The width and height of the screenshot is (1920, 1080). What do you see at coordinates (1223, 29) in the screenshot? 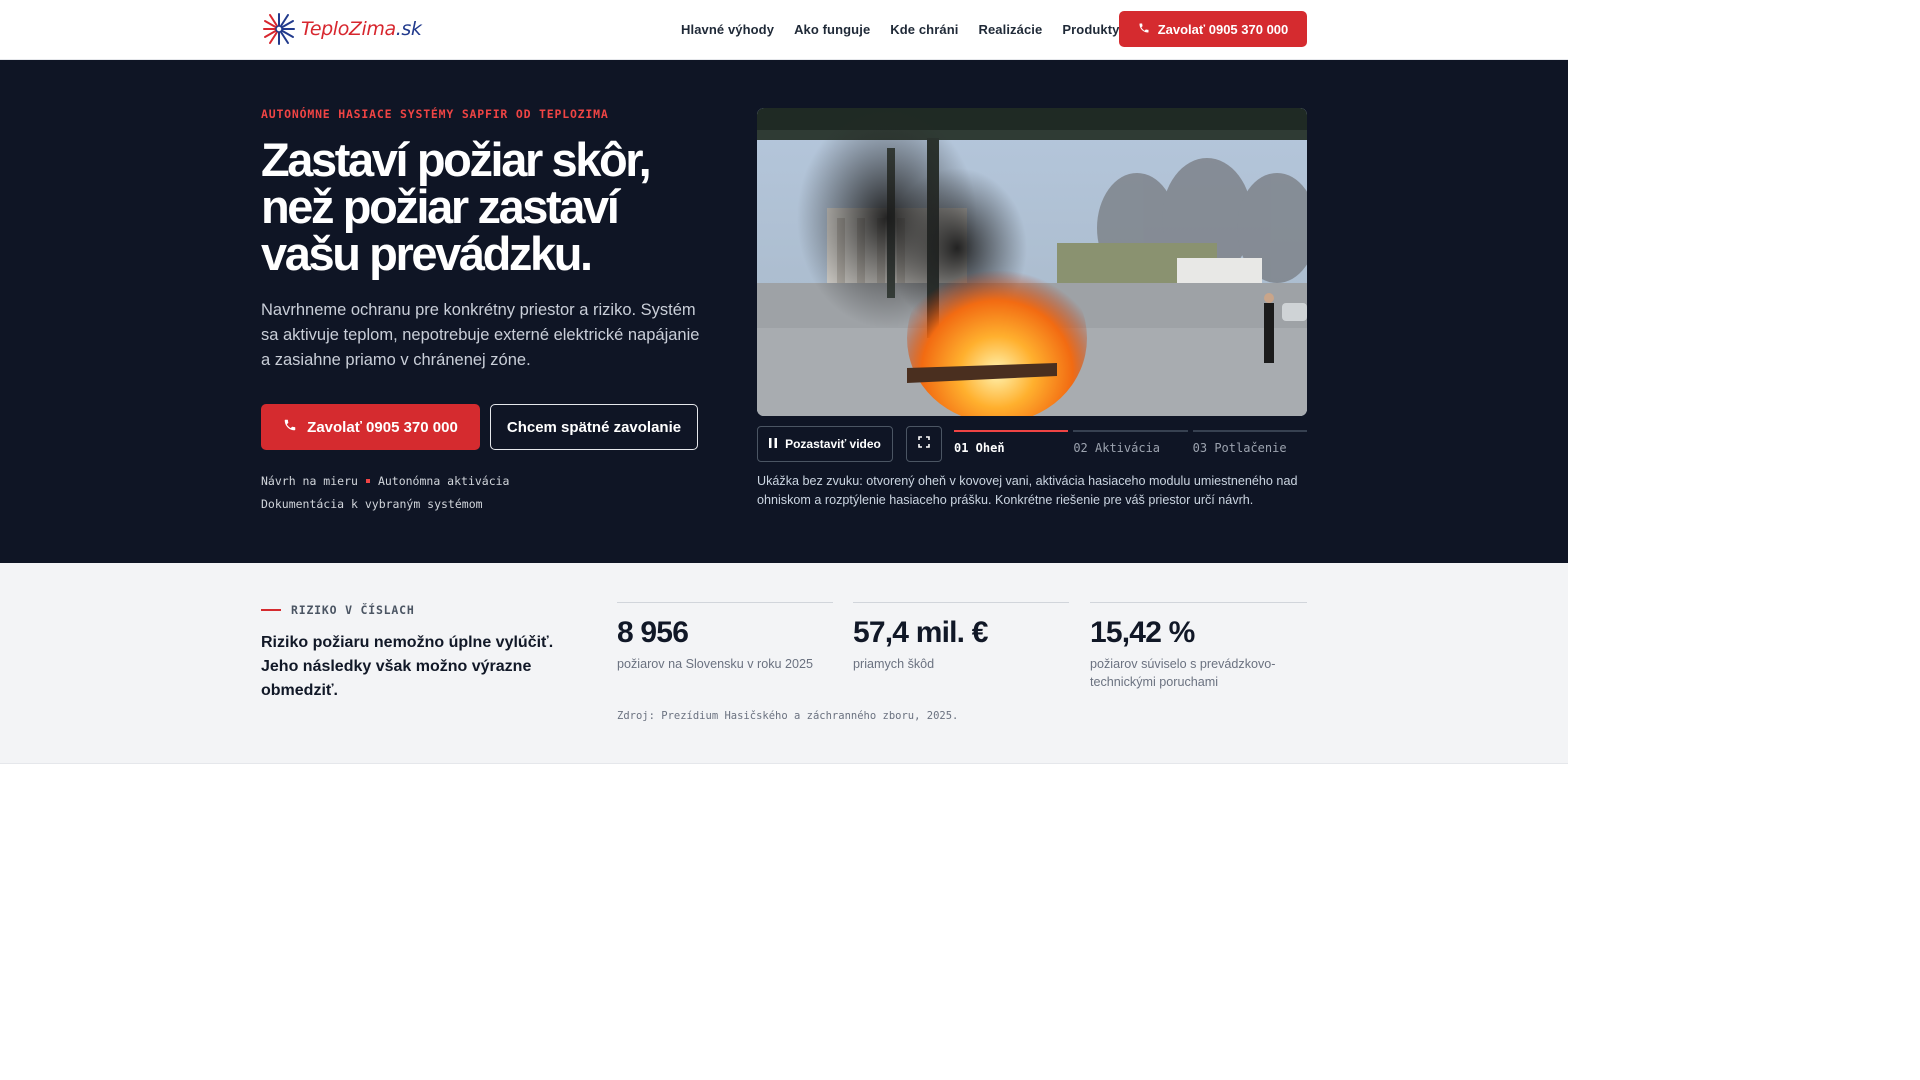
I see `header-call-label: Zavolať 0905 370 000` at bounding box center [1223, 29].